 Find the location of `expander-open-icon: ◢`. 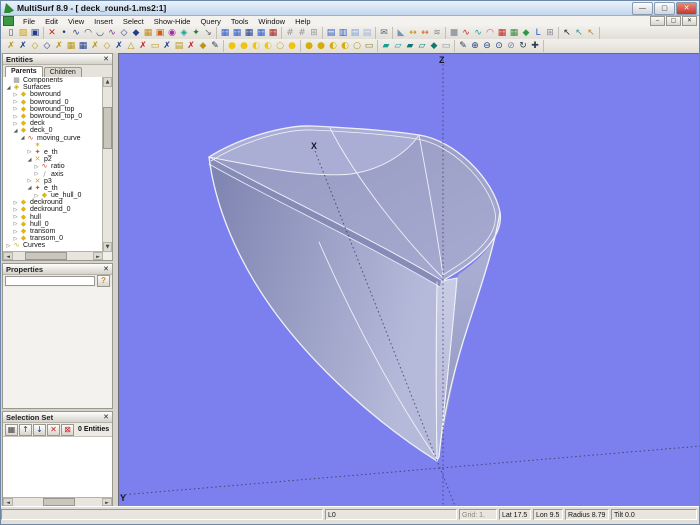

expander-open-icon: ◢ is located at coordinates (29, 160).